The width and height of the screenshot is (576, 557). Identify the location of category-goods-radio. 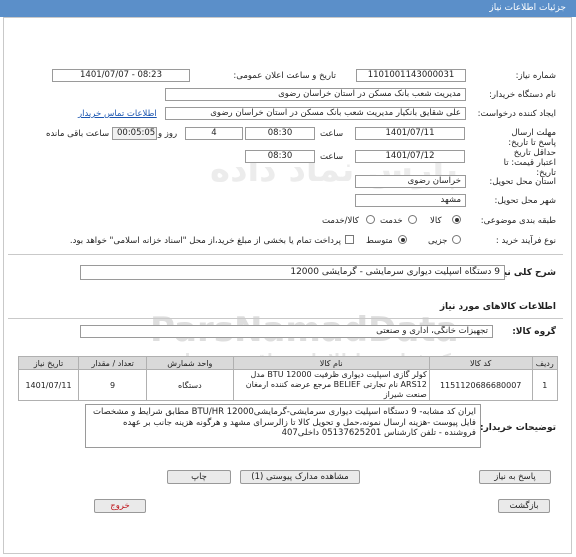
(456, 219).